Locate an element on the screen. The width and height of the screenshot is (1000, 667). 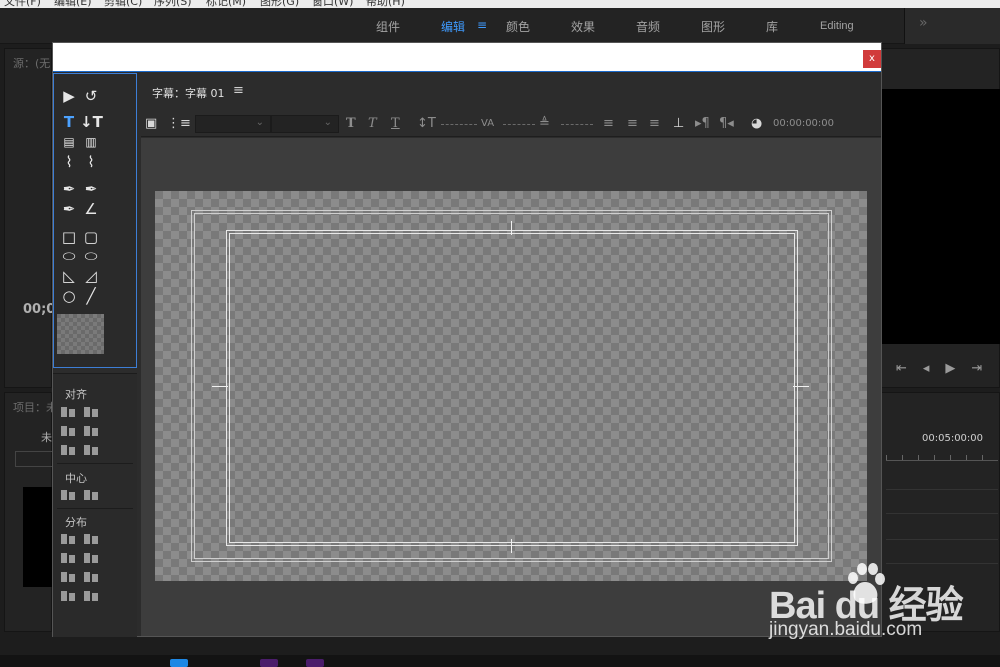
title-name-label: 字幕：字幕 01 is located at coordinates (188, 93).